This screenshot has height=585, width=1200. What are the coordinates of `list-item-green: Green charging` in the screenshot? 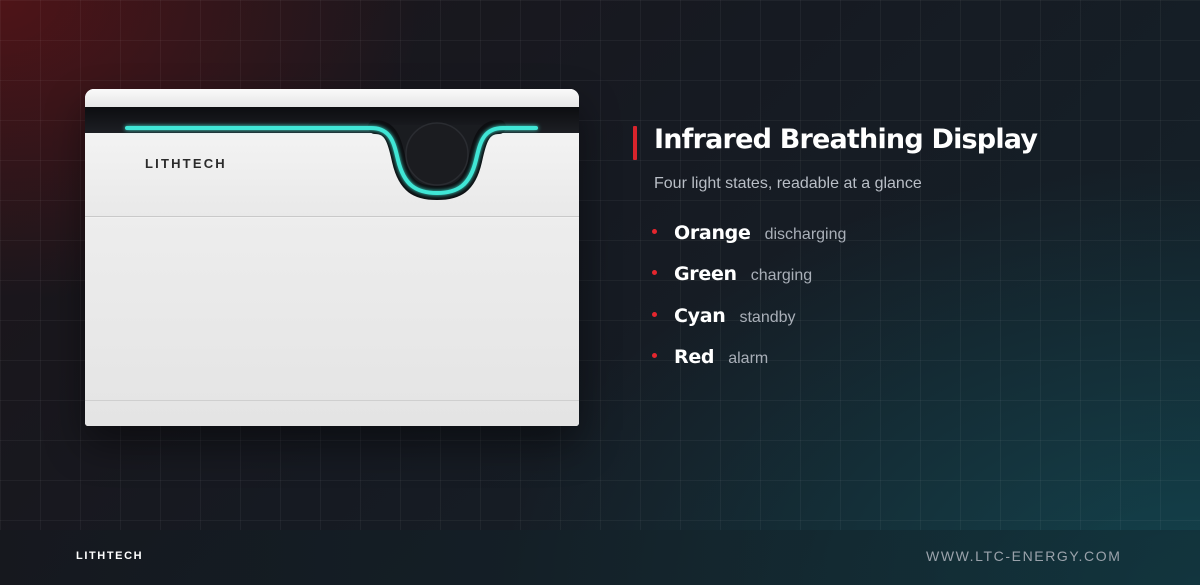 It's located at (749, 283).